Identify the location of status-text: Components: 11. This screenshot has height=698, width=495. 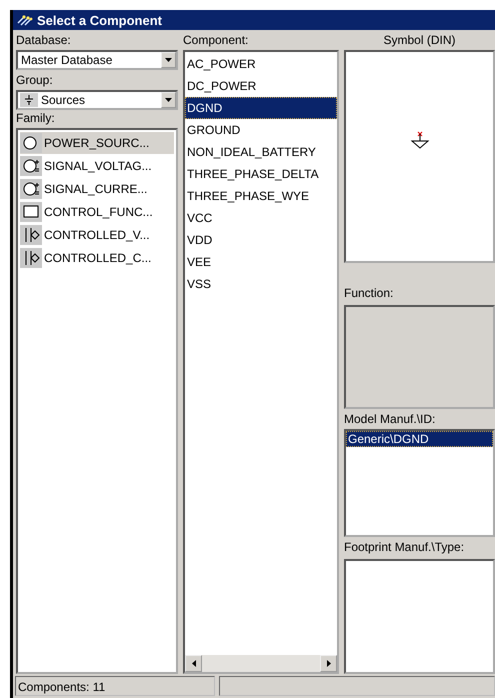
(115, 686).